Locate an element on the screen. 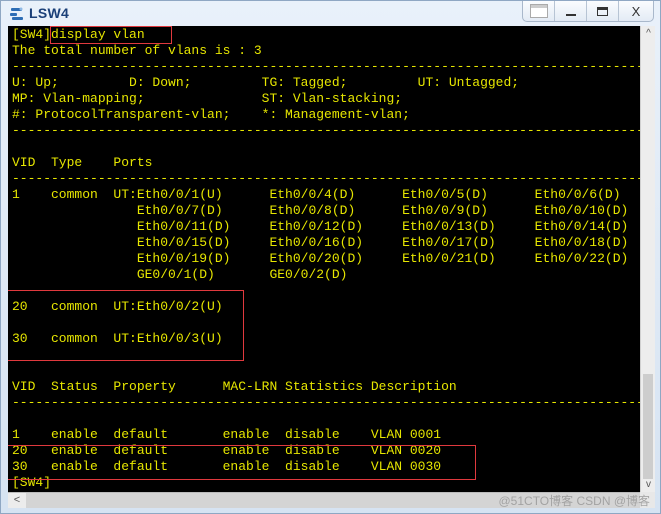 Image resolution: width=661 pixels, height=514 pixels. legend-line: MP: Vlan-mapping; ST: Vlan-stacking; is located at coordinates (207, 98).